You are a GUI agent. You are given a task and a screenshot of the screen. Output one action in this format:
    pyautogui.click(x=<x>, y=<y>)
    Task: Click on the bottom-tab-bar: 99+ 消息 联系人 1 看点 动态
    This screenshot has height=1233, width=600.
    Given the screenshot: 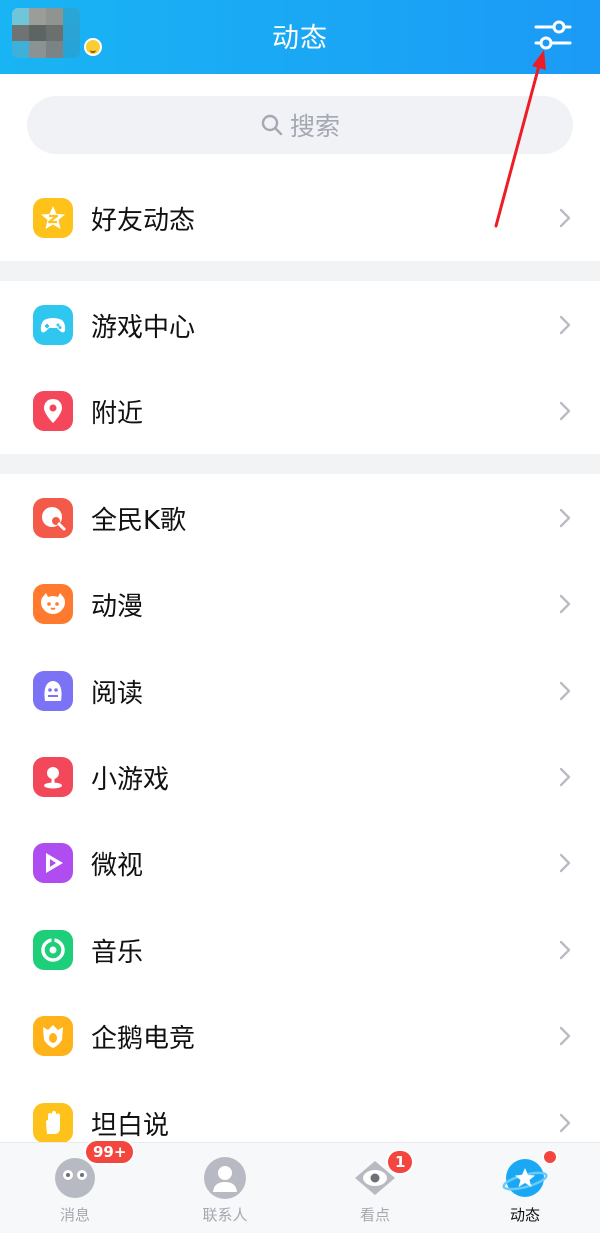 What is the action you would take?
    pyautogui.click(x=300, y=1186)
    